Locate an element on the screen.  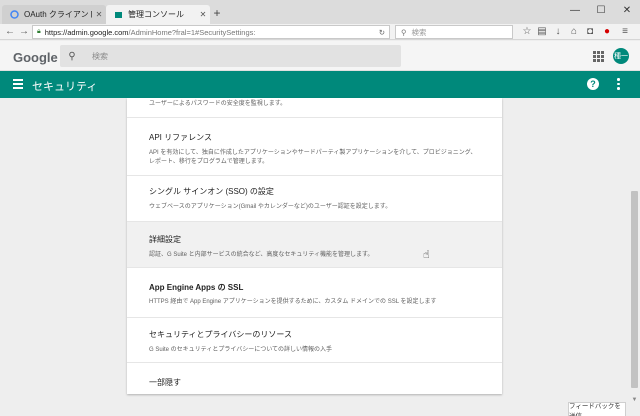
browser-search-placeholder: 検索 is located at coordinates (419, 32).